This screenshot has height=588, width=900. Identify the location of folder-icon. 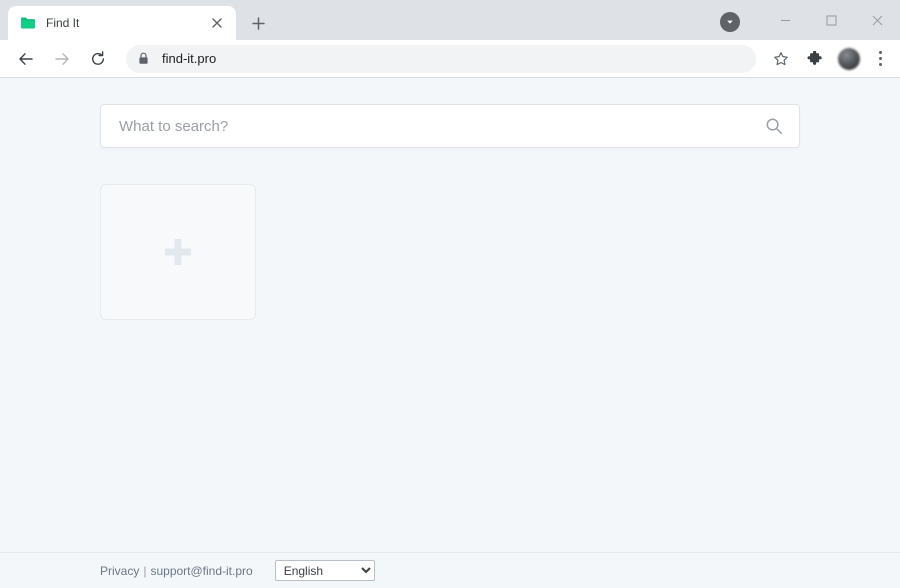
(28, 23).